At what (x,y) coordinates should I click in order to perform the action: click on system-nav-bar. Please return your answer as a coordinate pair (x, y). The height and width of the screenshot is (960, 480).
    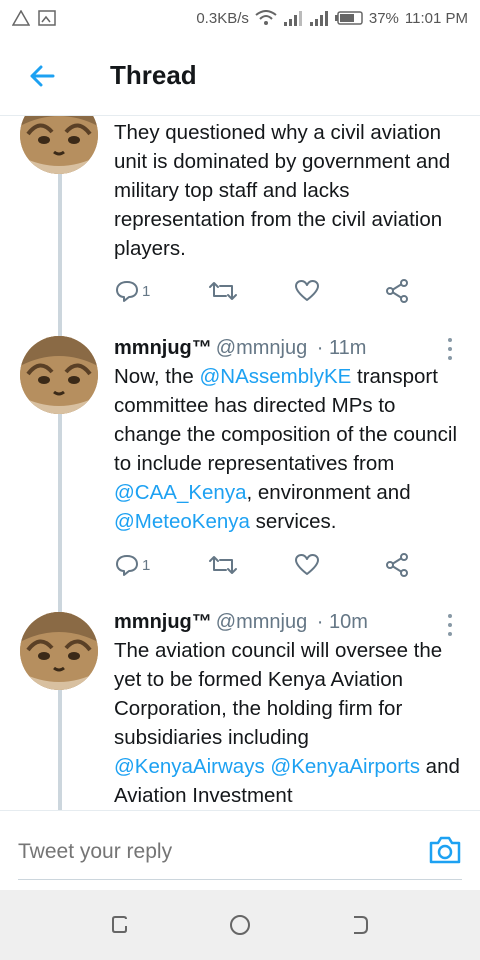
    Looking at the image, I should click on (240, 925).